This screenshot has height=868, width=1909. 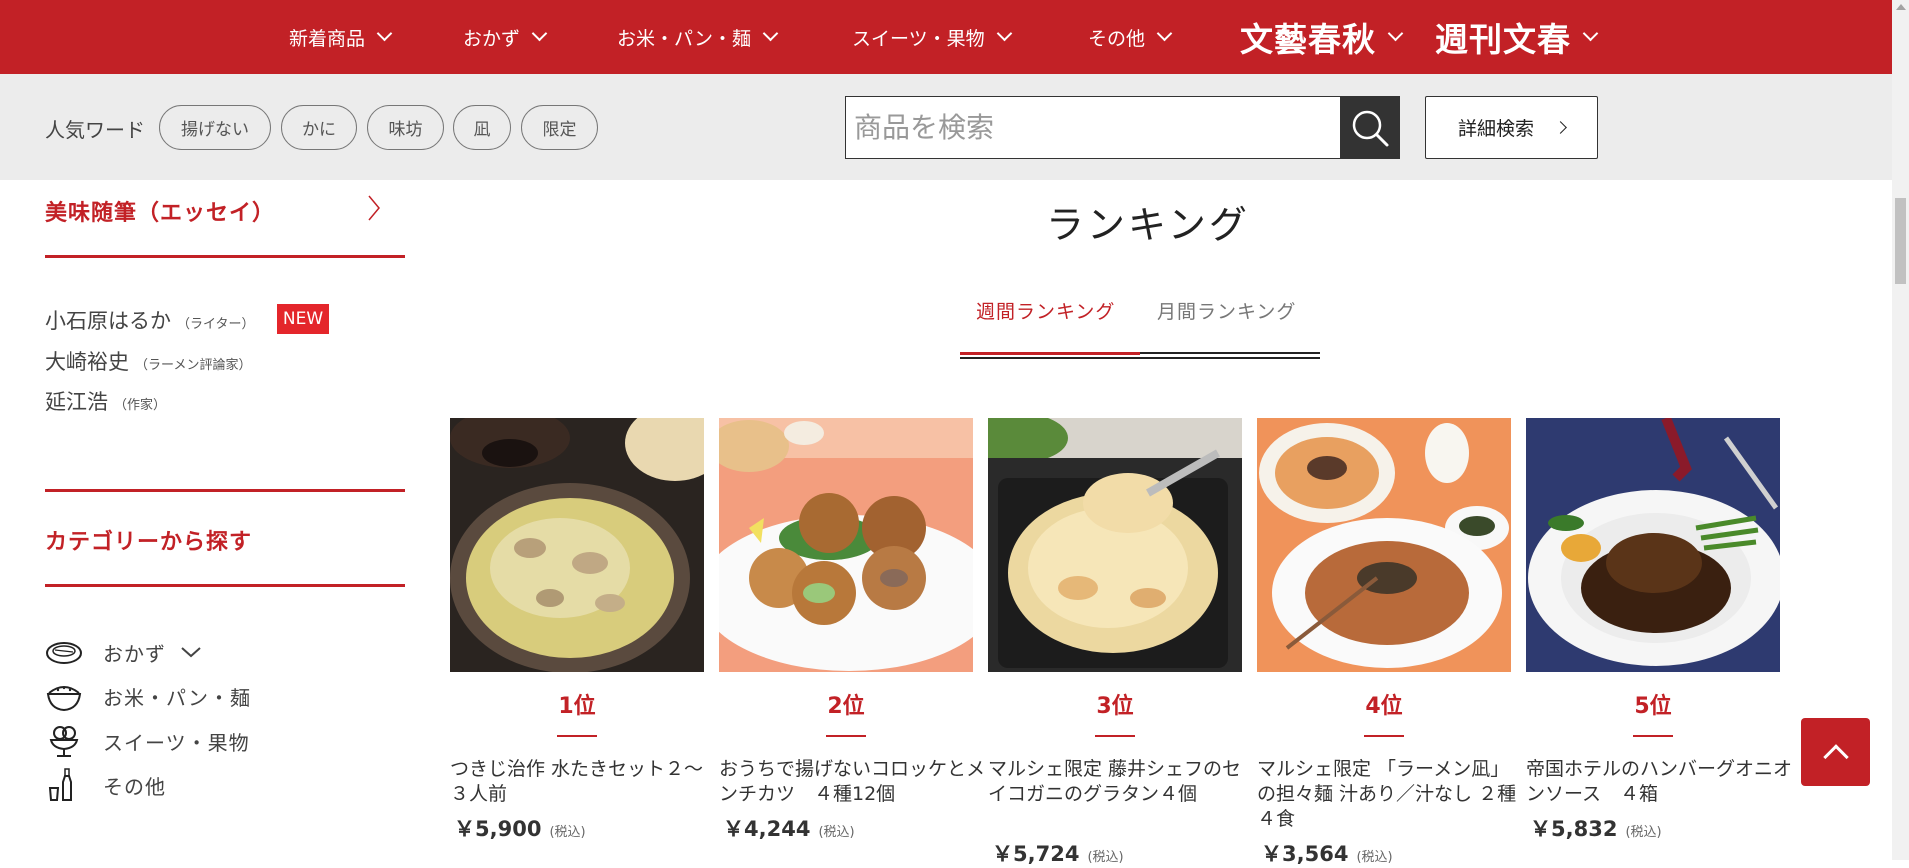 I want to click on price-value: ￥5,724, so click(x=1036, y=854).